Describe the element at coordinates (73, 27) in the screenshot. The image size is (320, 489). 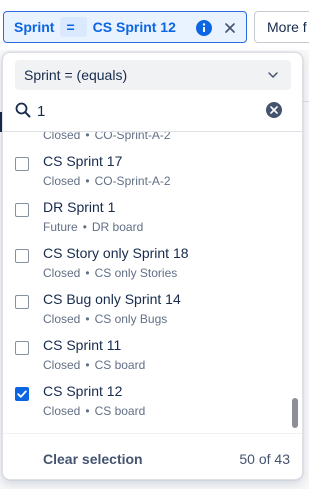
I see `chip-operator-label: =` at that location.